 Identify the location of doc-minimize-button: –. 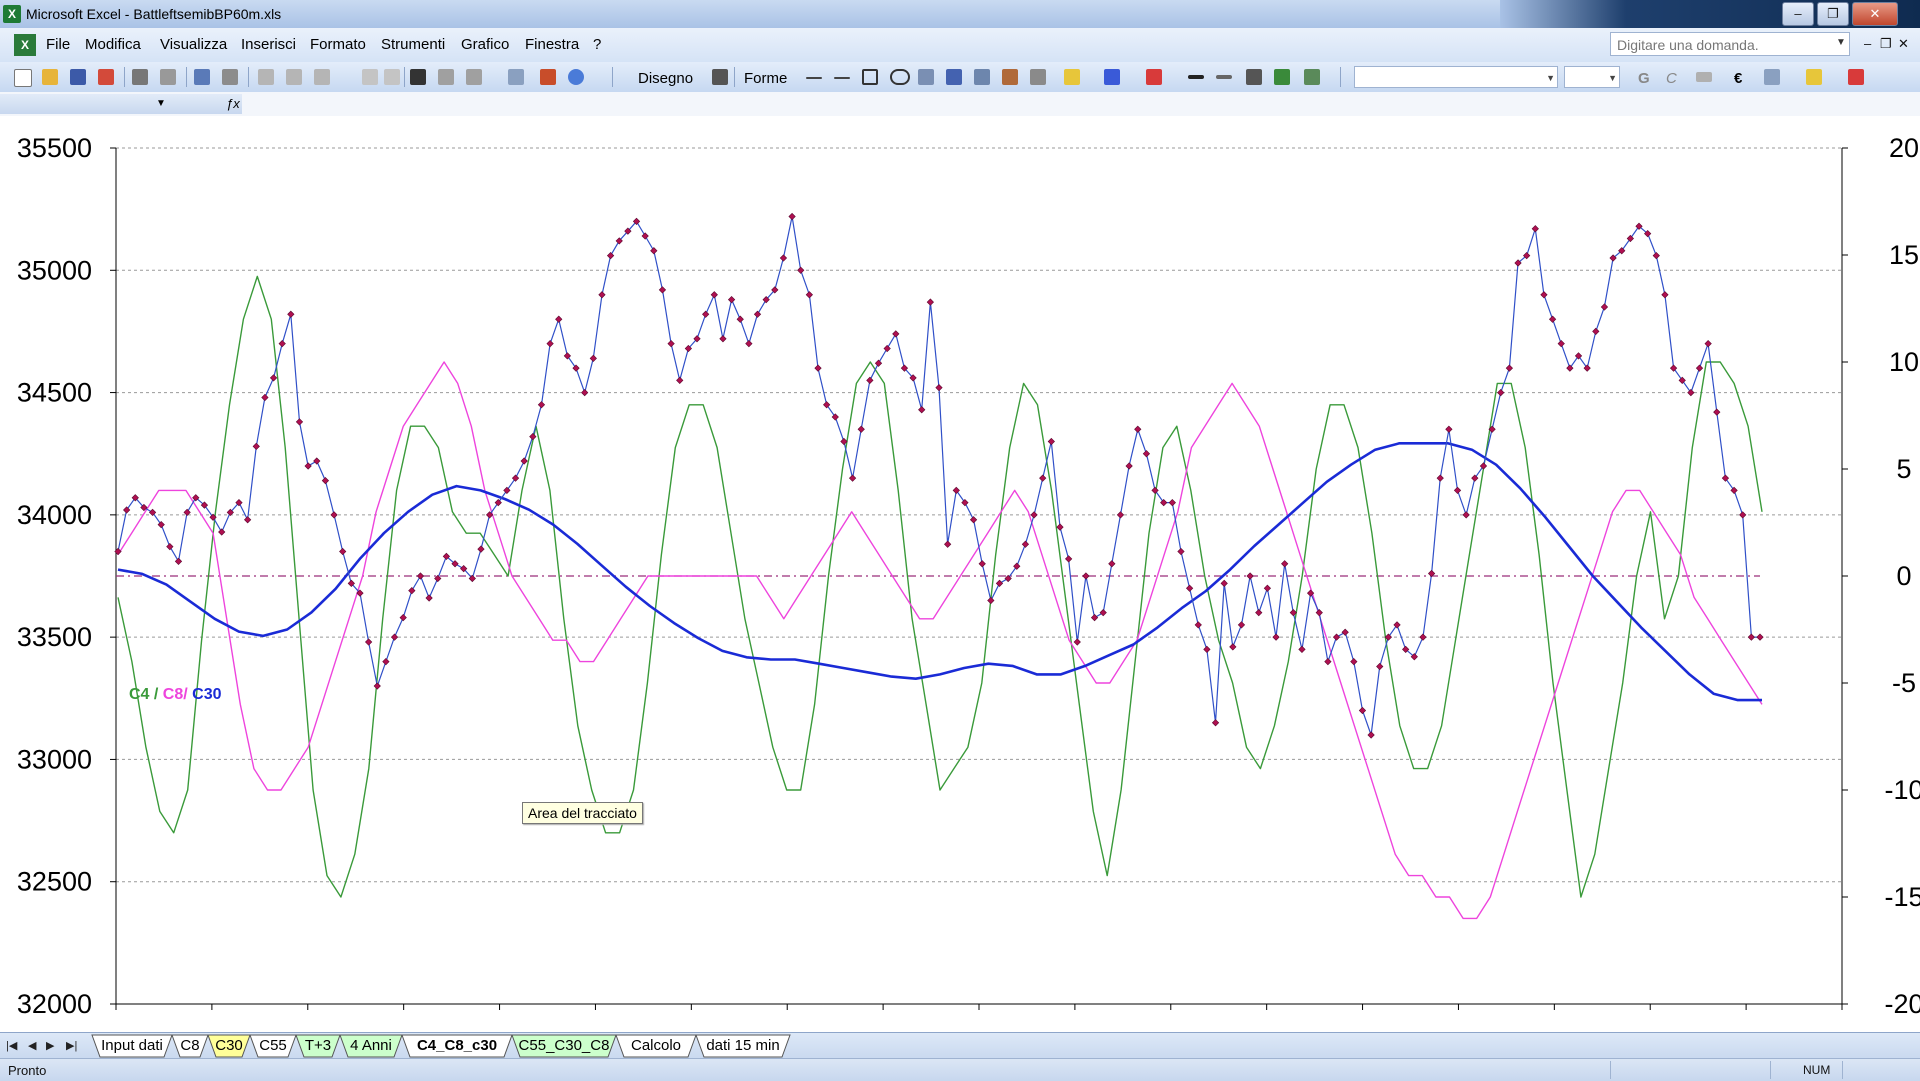
(1867, 43).